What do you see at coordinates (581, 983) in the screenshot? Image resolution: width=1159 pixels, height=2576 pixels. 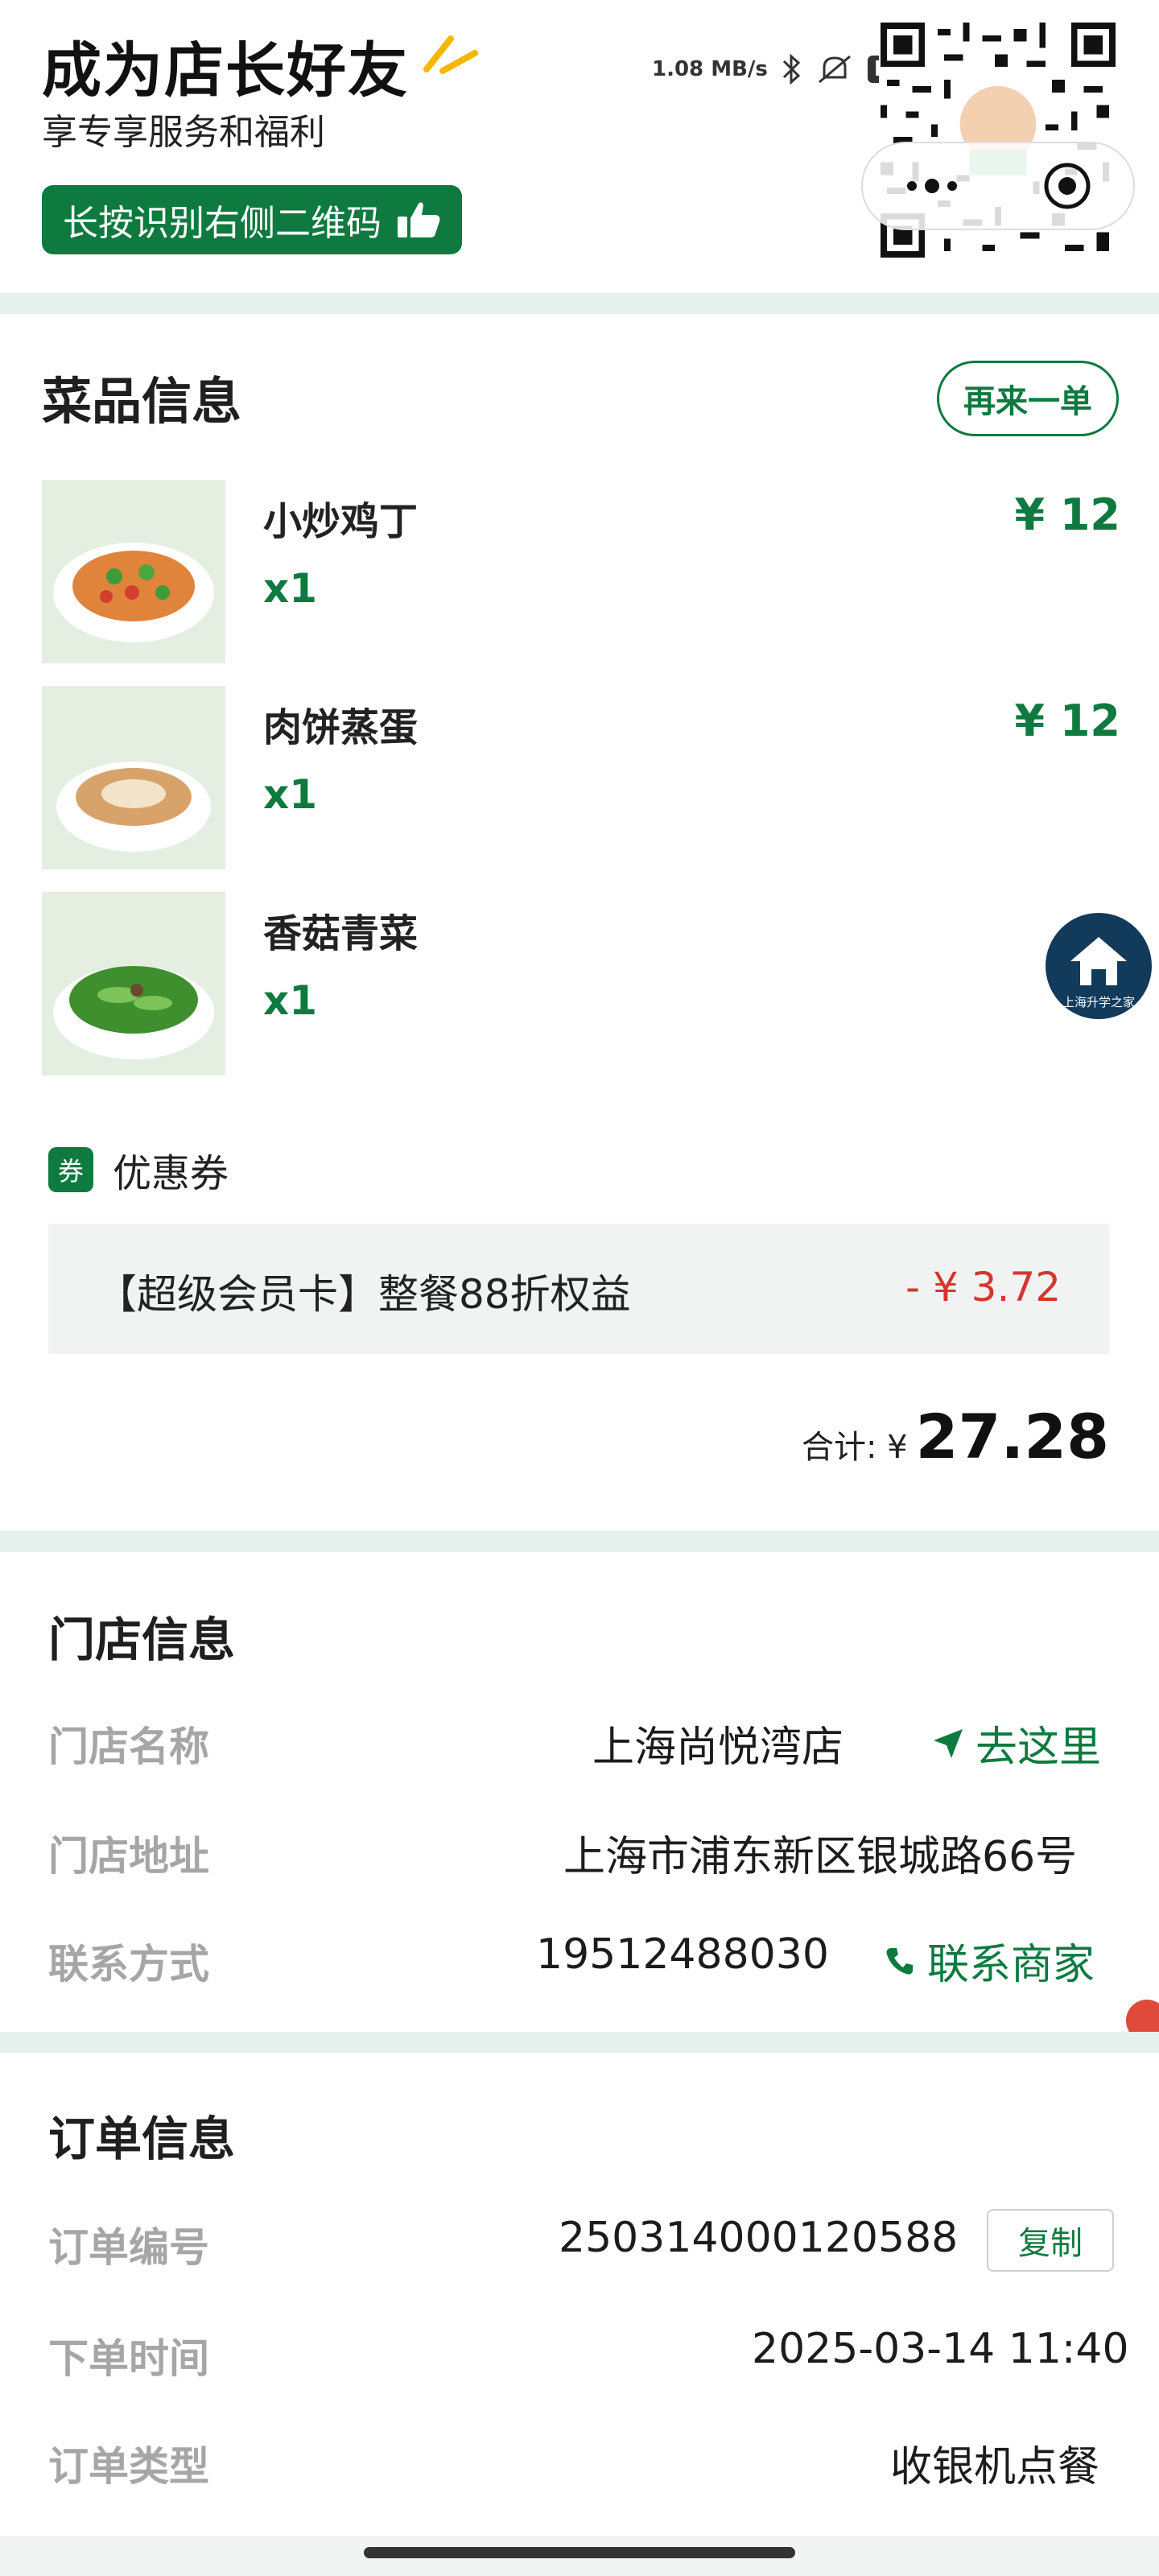 I see `dish-item: 香菇青菜 x1 ¥` at bounding box center [581, 983].